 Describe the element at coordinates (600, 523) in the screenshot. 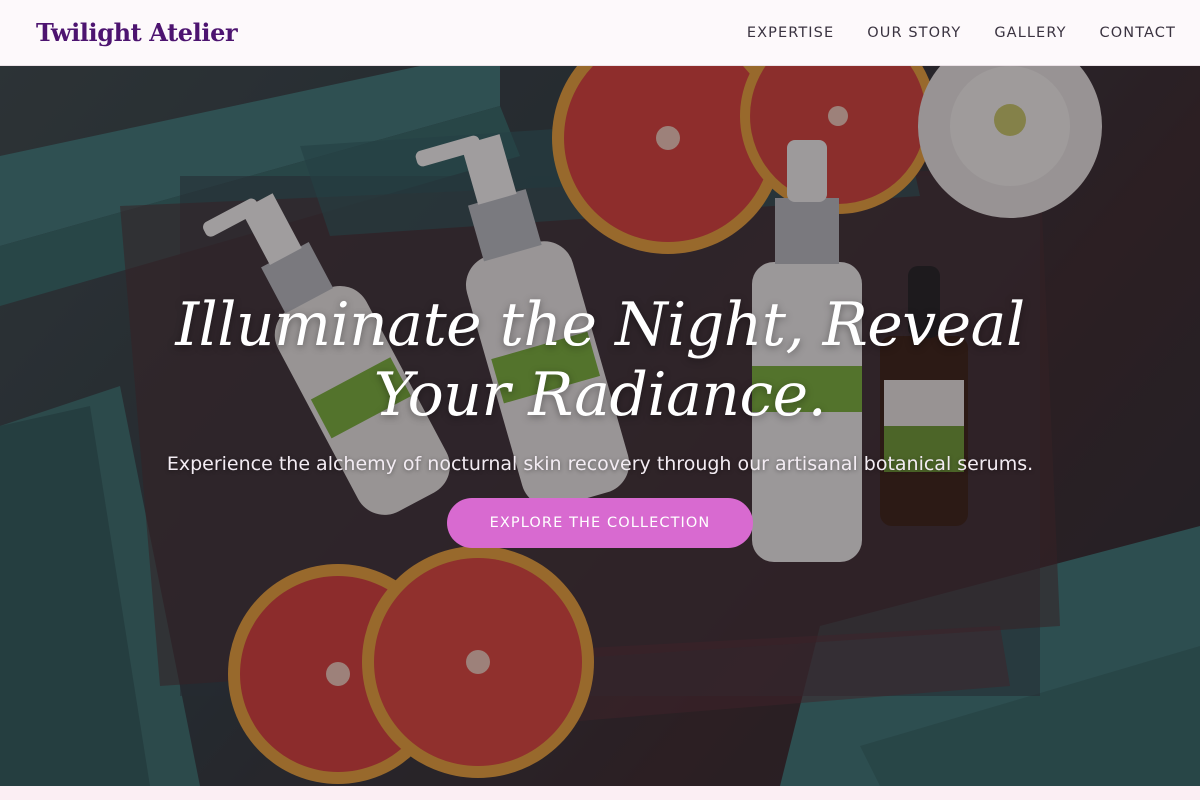

I see `explore-collection-button: EXPLORE THE COLLECTION` at that location.